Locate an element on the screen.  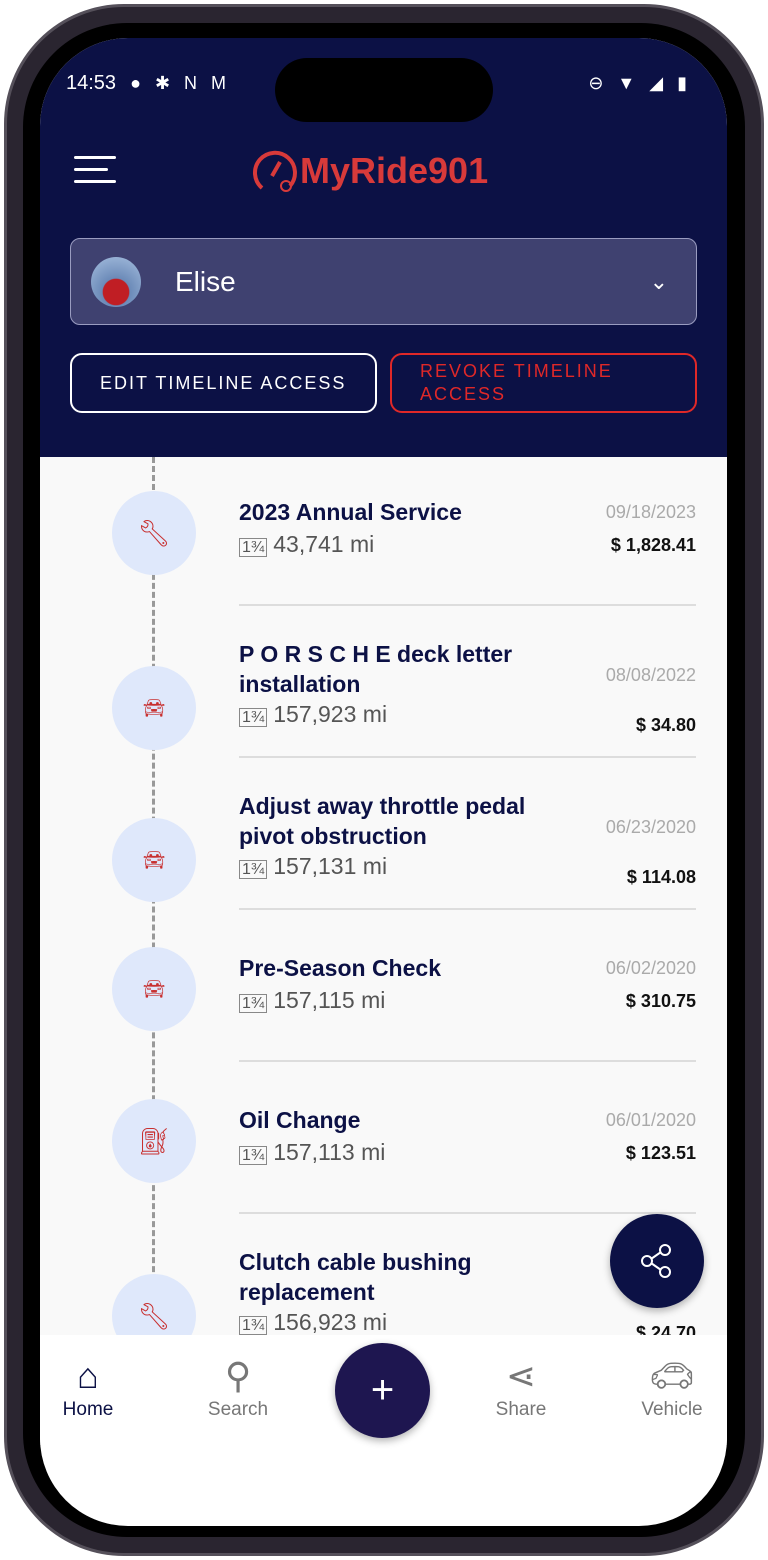
nav-search: ⚲ Search is located at coordinates (238, 1387).